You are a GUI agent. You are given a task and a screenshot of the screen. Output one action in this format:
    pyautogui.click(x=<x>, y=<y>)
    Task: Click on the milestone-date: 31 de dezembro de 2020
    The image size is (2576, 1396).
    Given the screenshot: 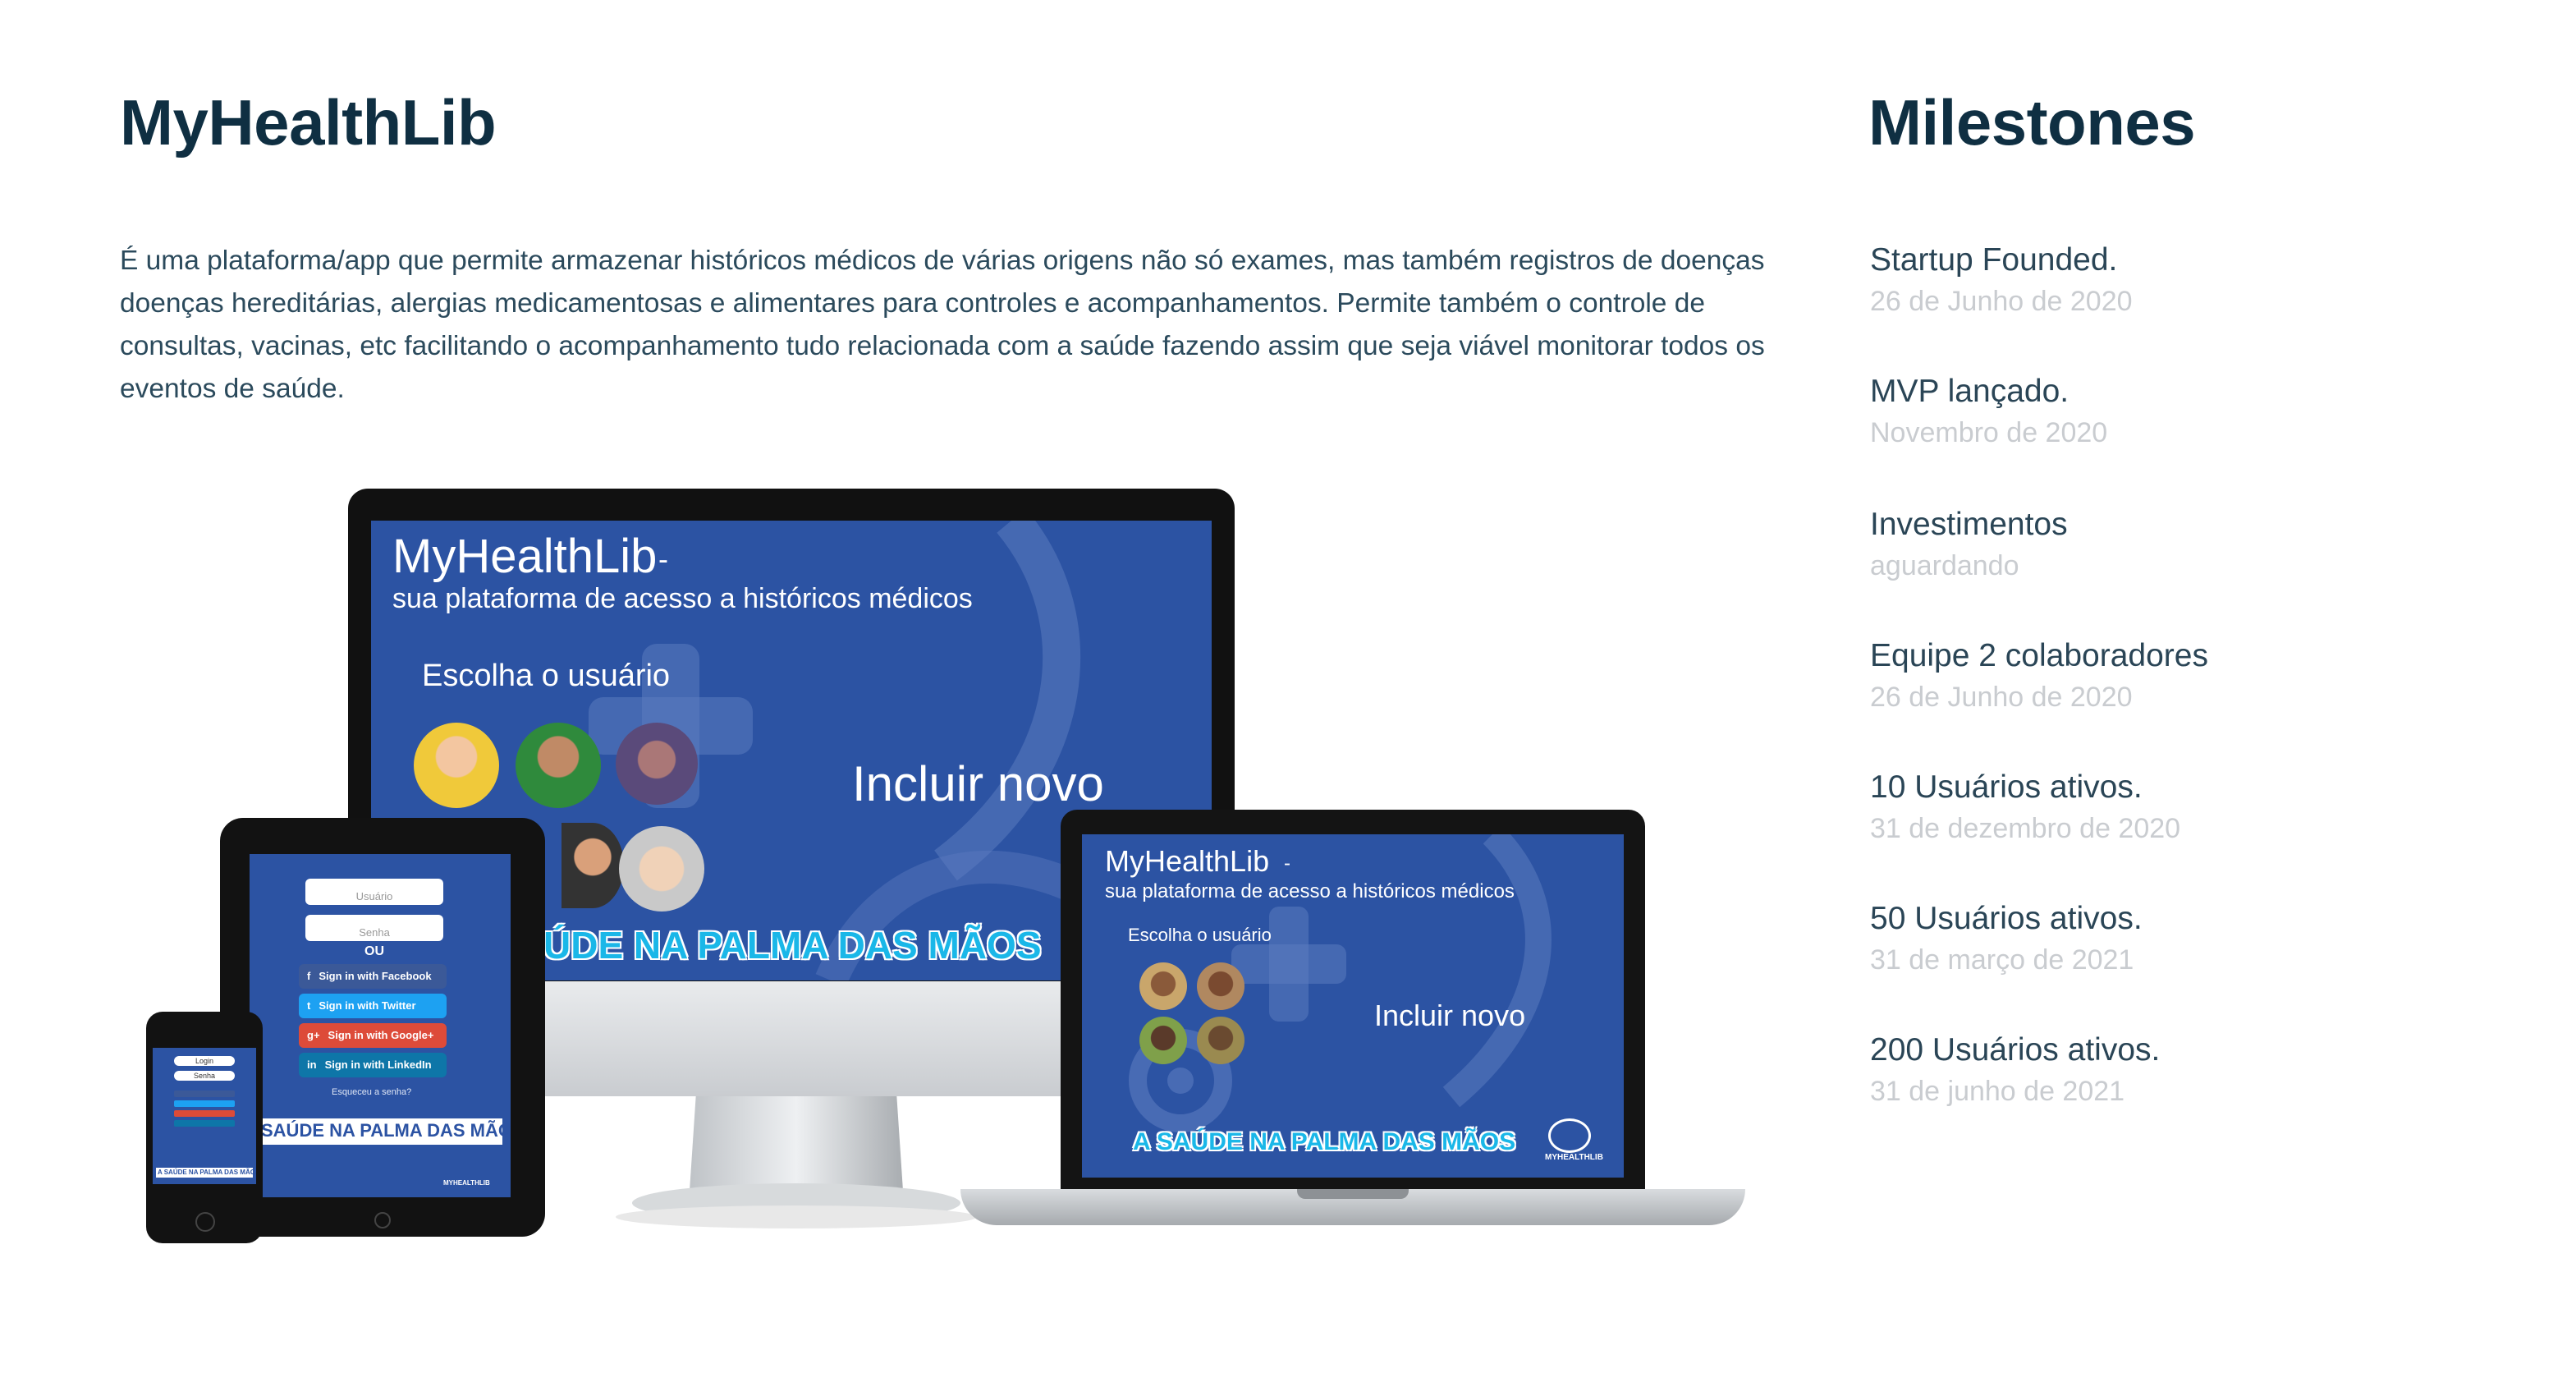 What is the action you would take?
    pyautogui.click(x=2025, y=828)
    